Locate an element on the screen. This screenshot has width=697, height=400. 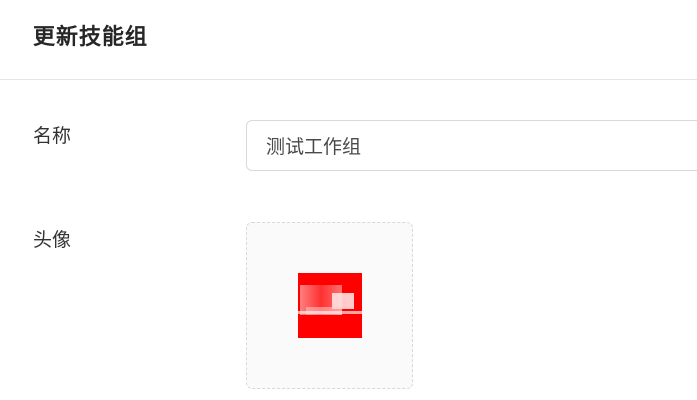
avatar-upload is located at coordinates (329, 305).